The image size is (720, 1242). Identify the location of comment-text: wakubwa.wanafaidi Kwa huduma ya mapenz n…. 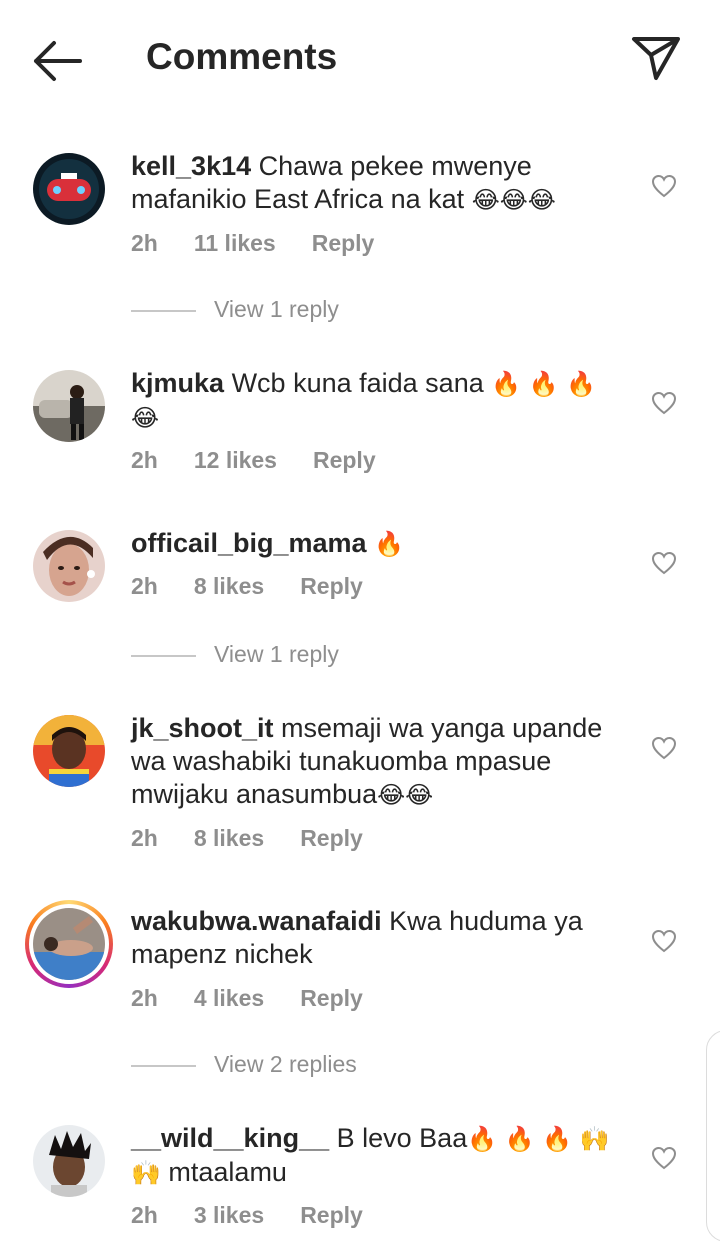
(381, 938).